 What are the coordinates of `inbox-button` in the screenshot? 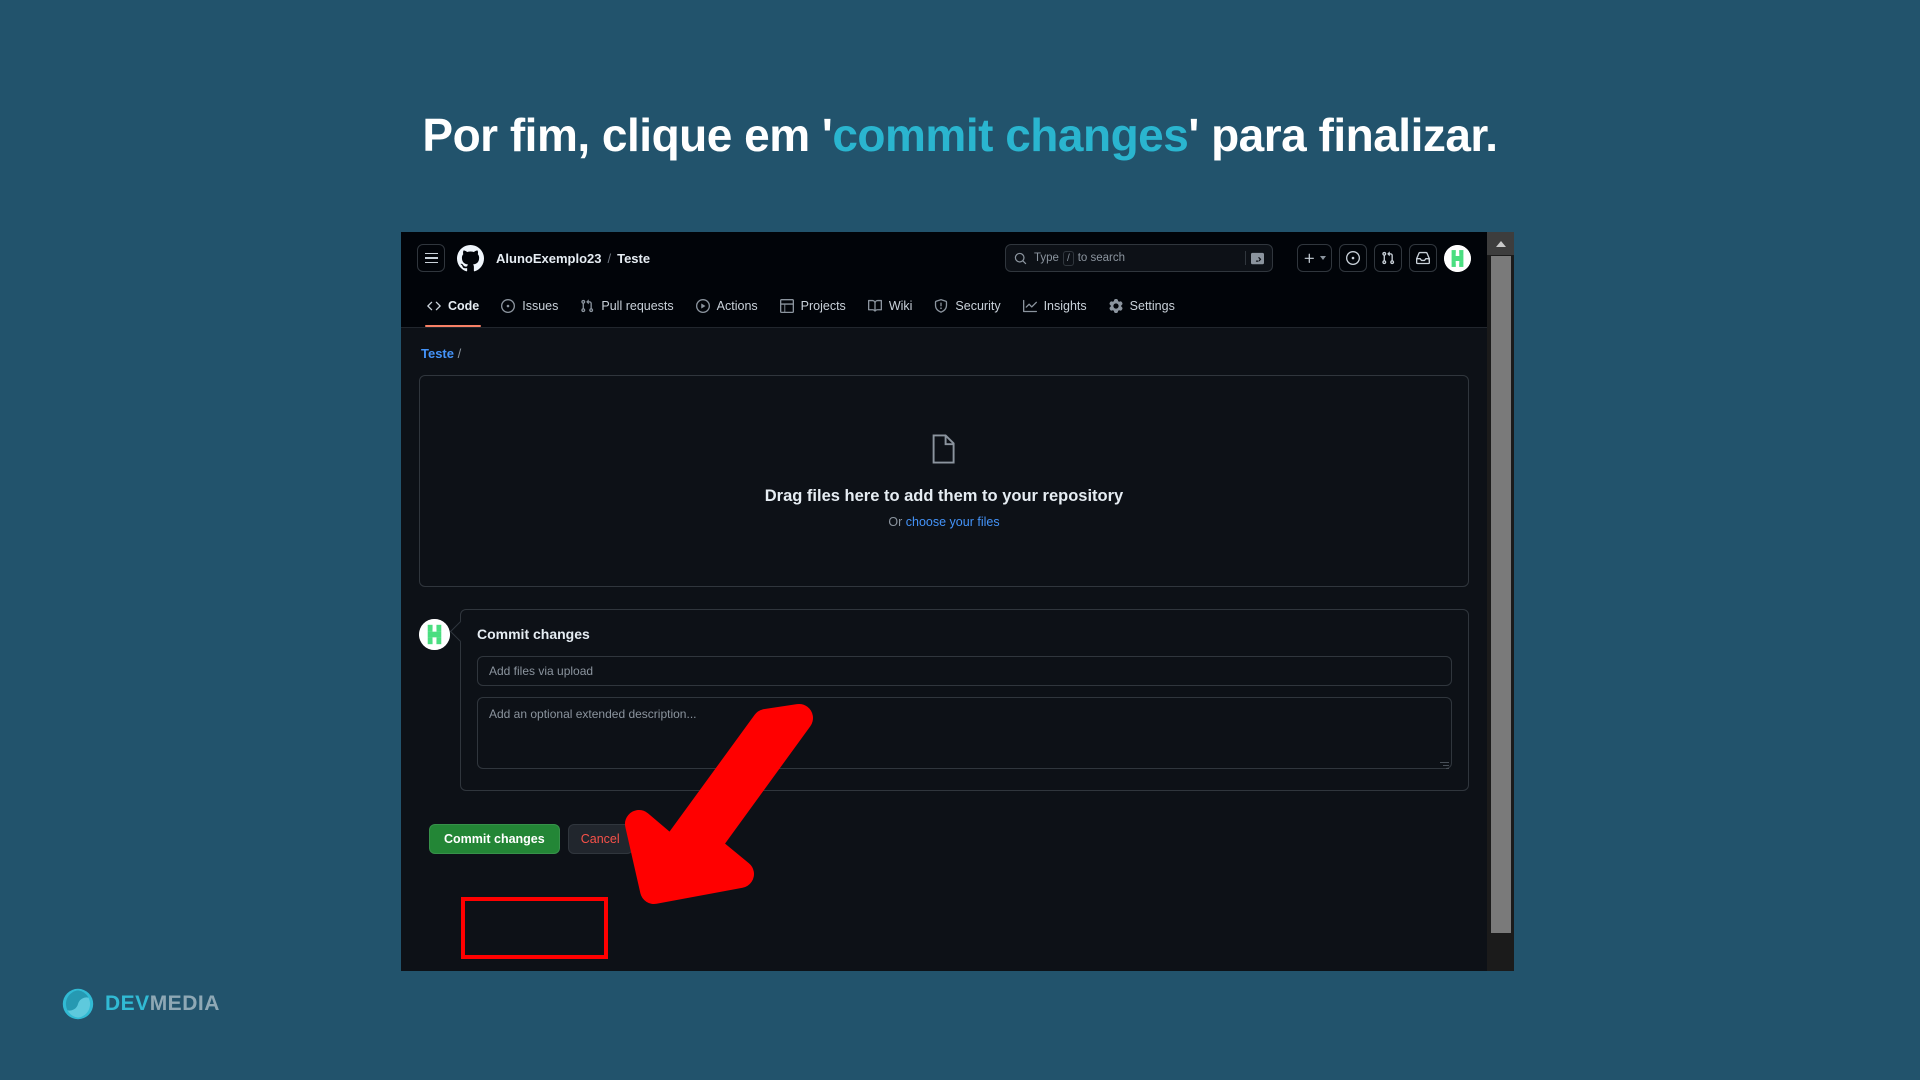 It's located at (1423, 258).